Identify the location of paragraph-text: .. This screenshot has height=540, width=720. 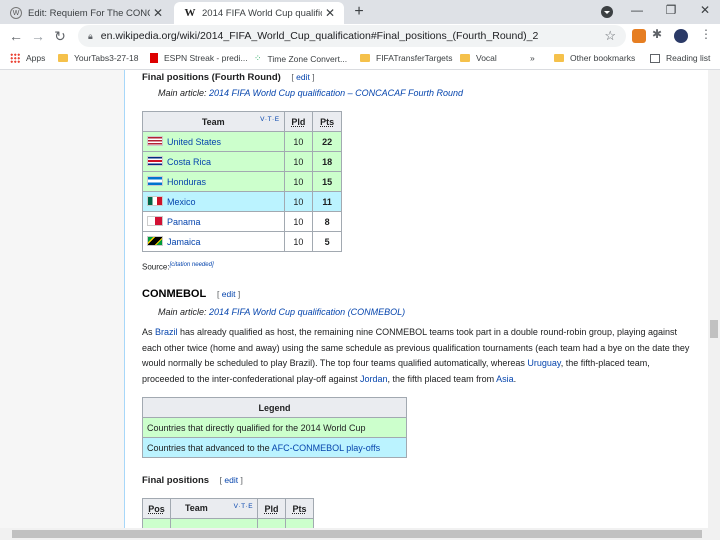
(515, 378).